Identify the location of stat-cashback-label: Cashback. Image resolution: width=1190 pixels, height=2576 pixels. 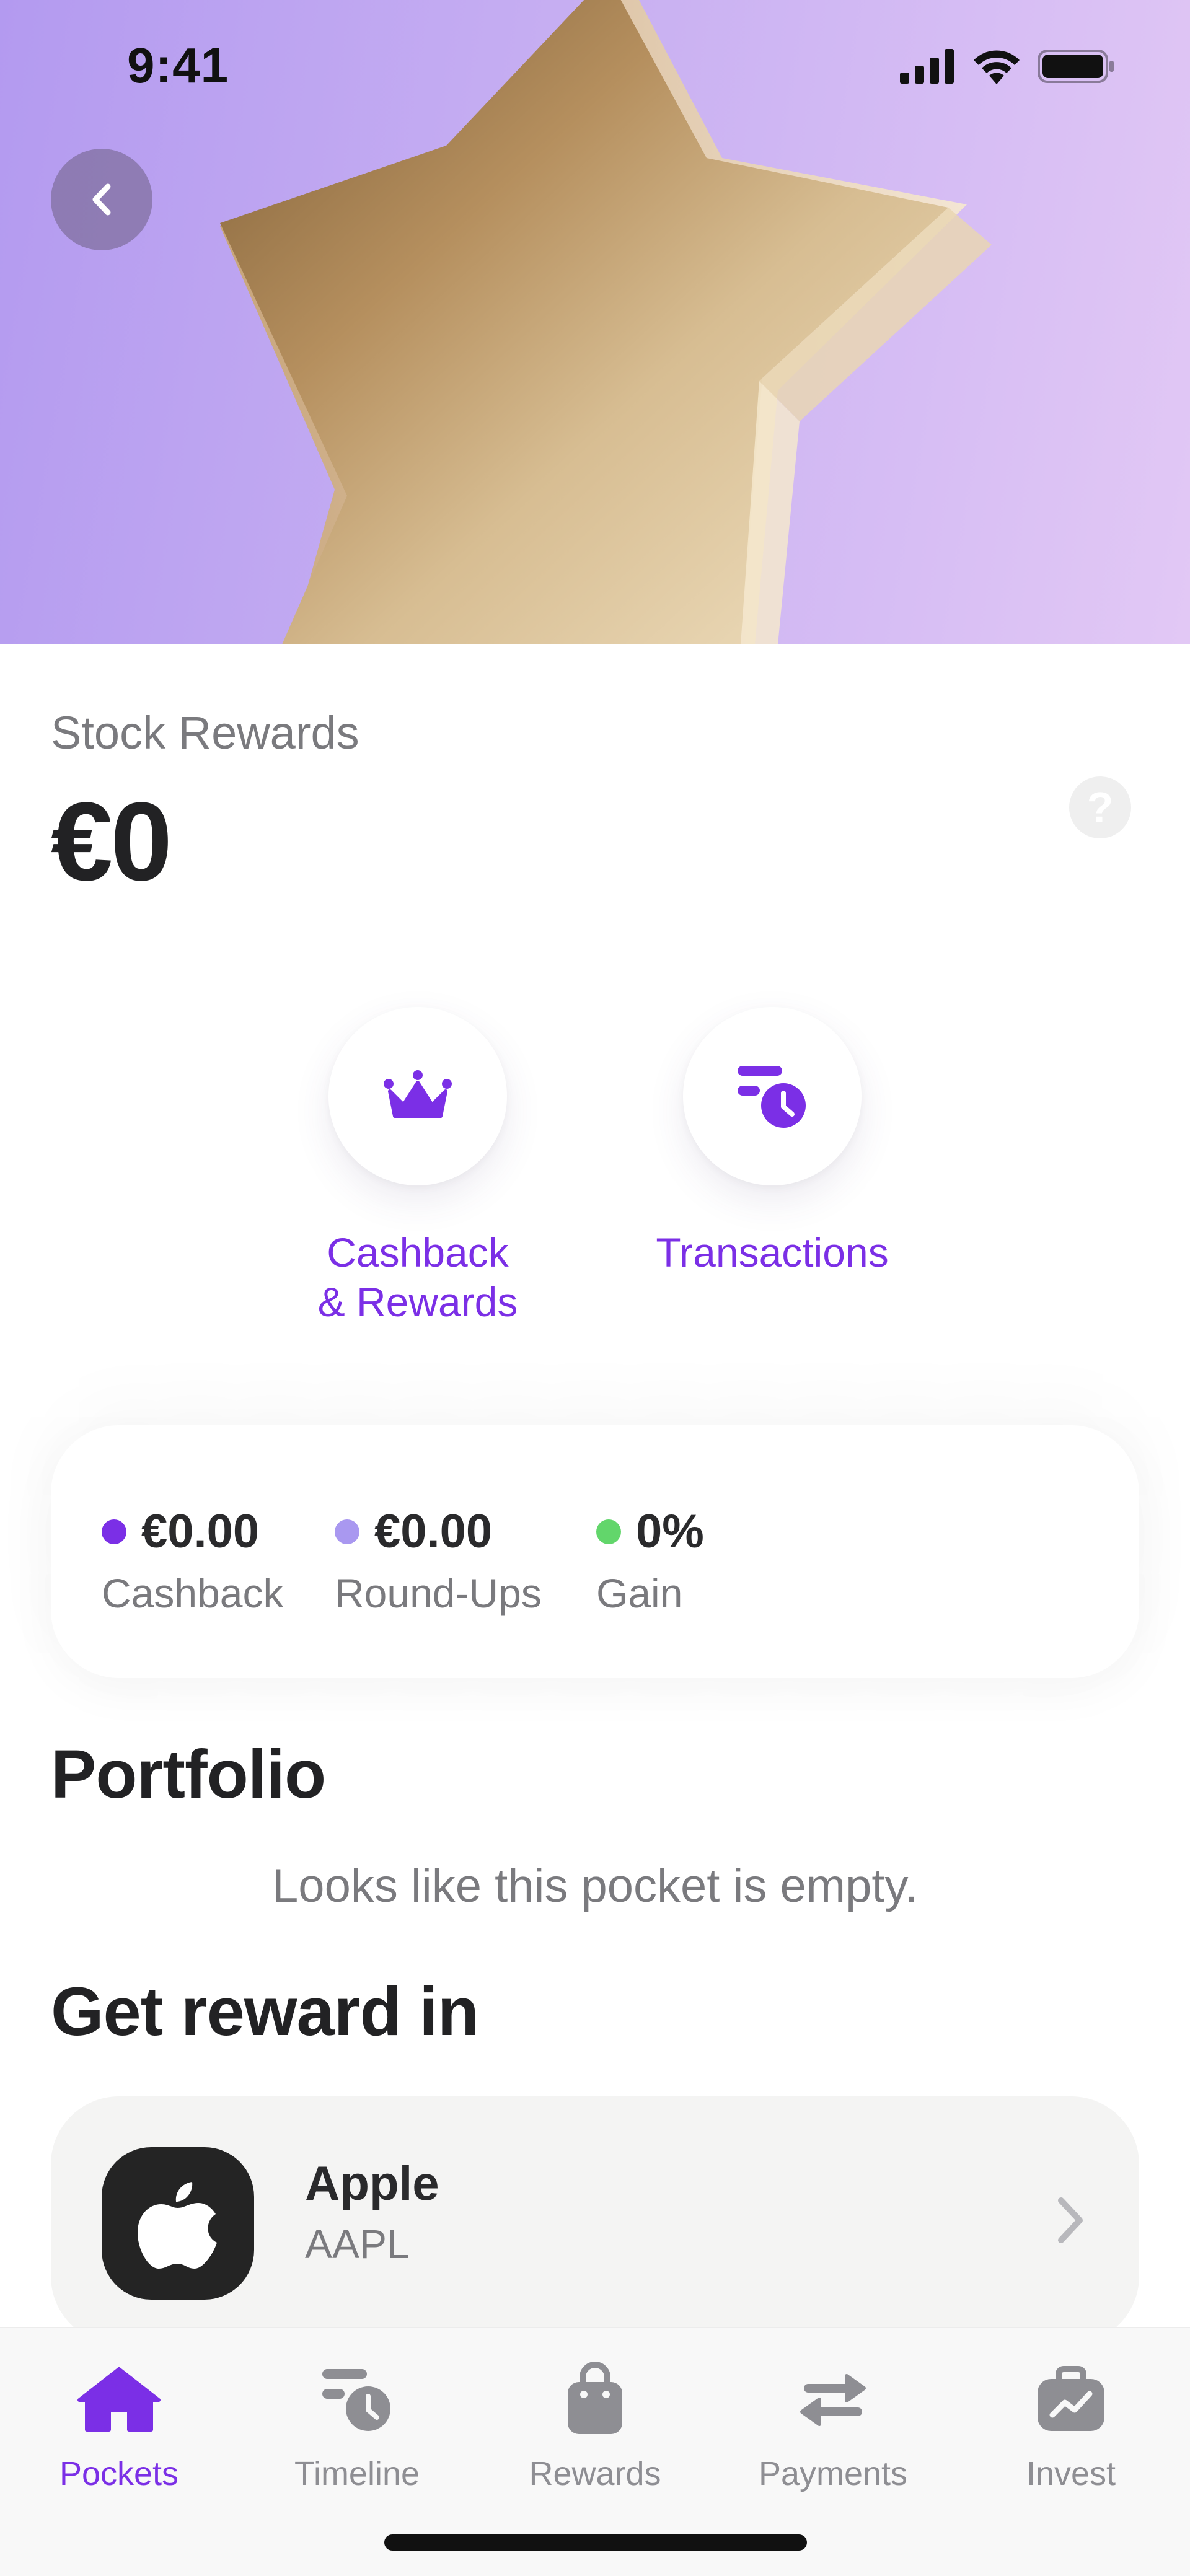
(193, 1593).